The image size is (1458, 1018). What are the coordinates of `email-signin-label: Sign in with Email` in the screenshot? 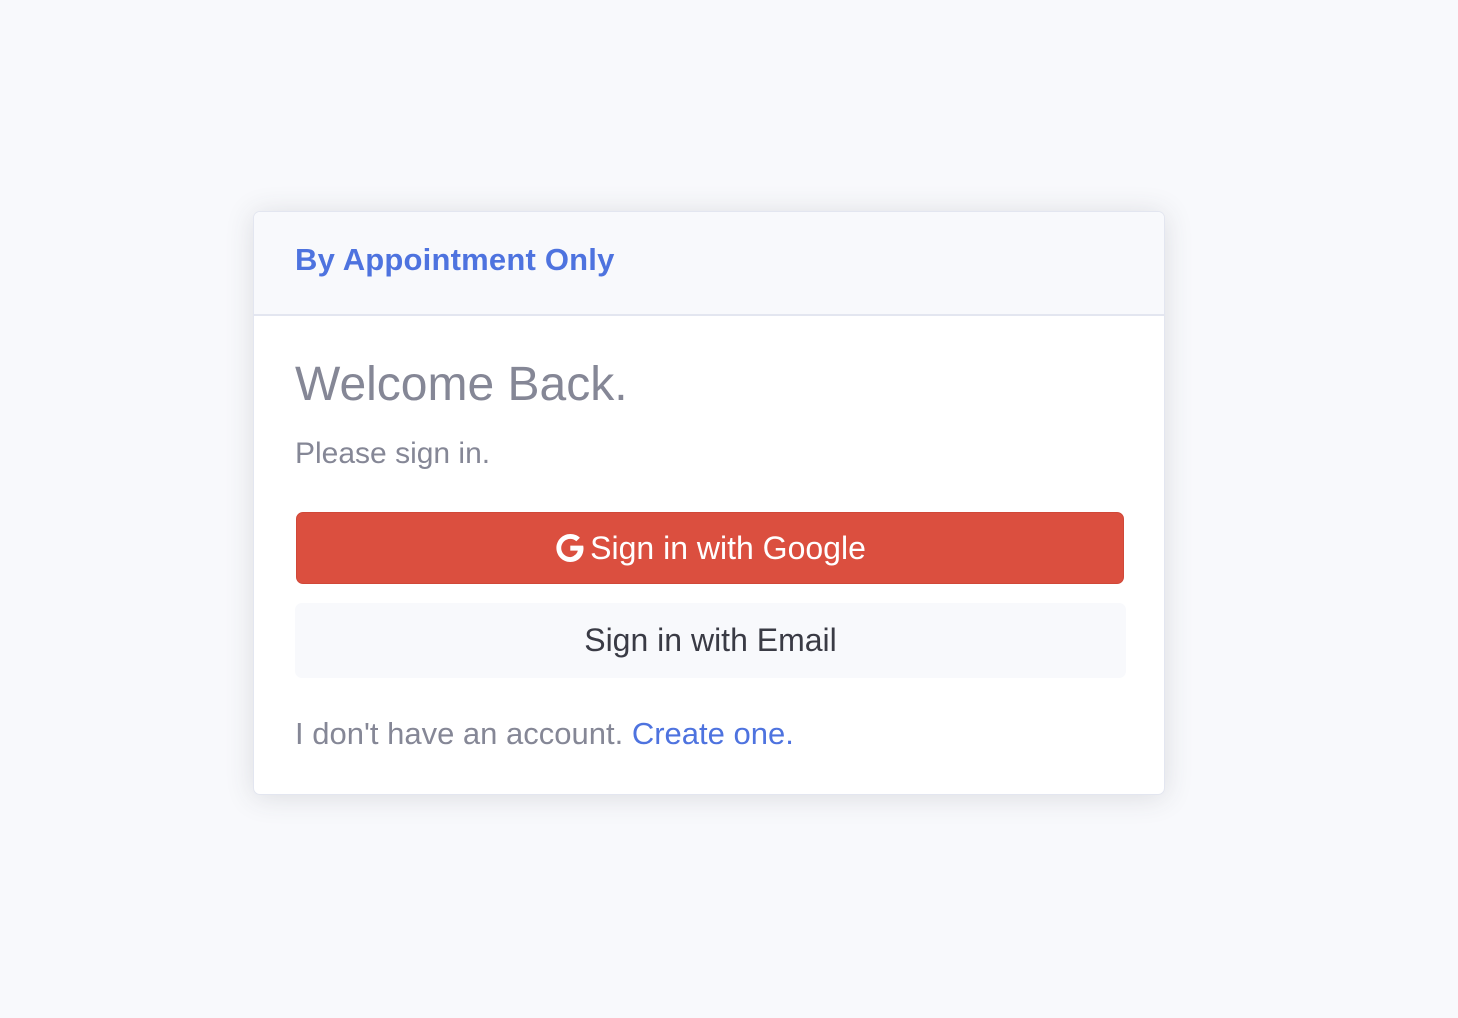 It's located at (710, 640).